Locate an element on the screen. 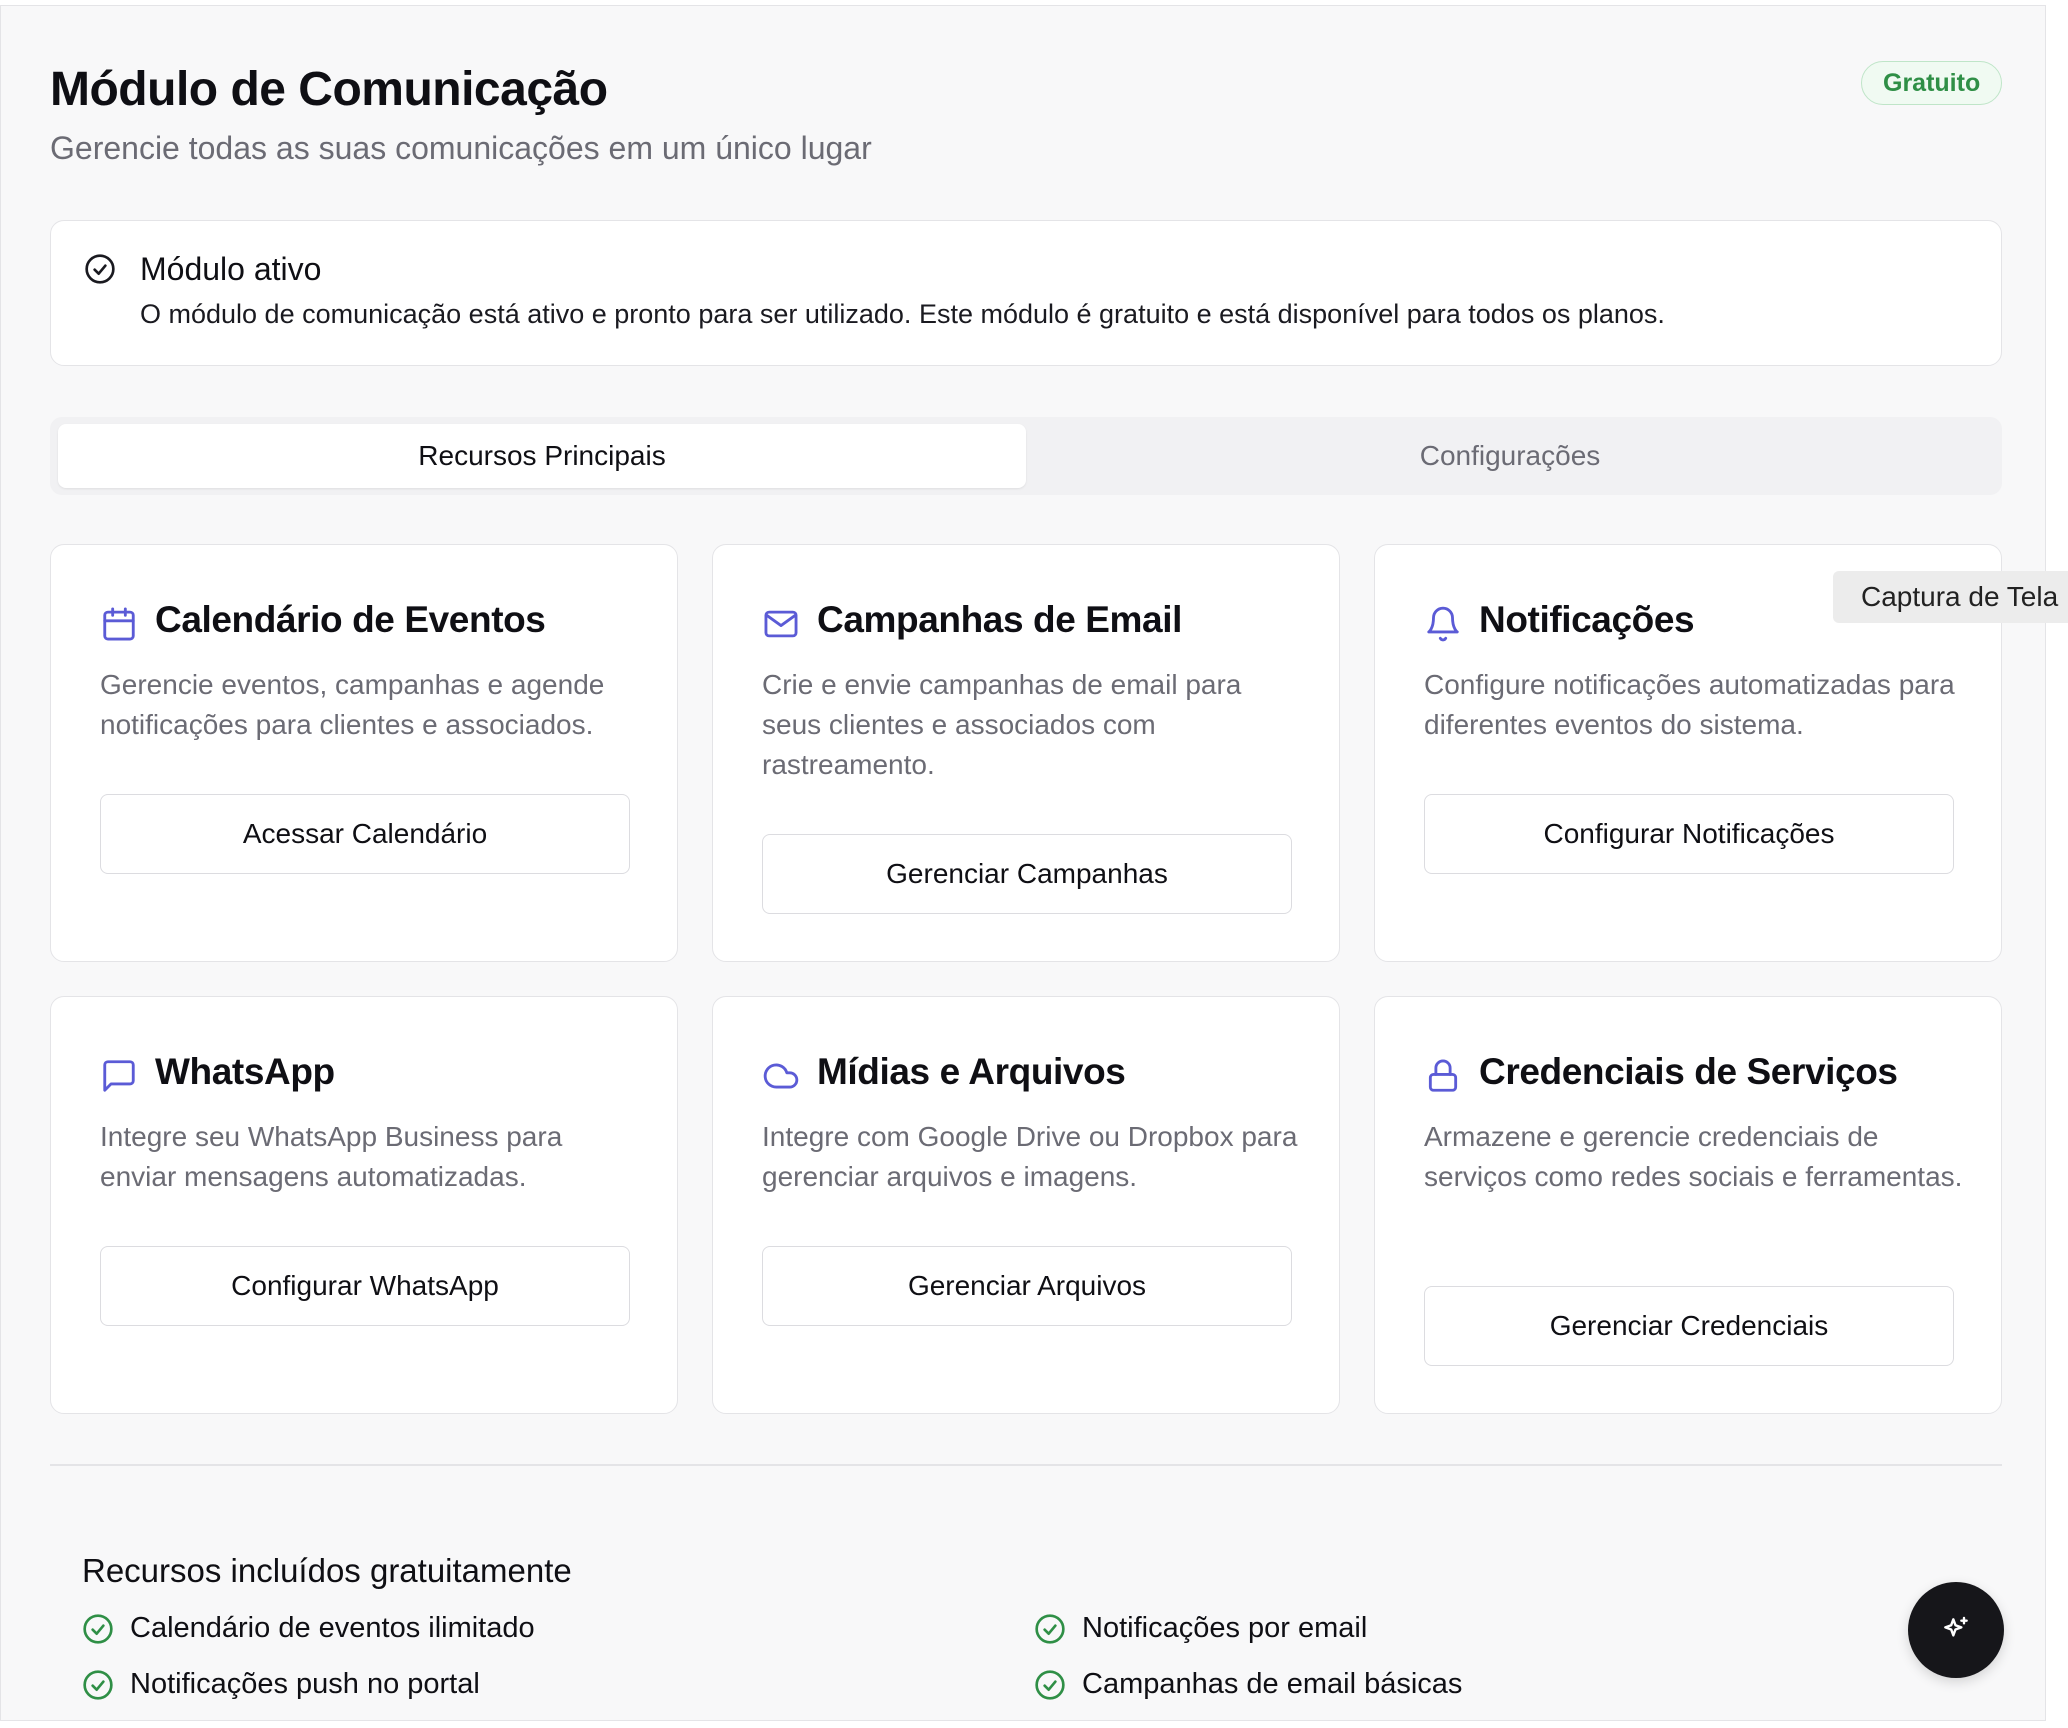 The height and width of the screenshot is (1728, 2068). configure-whatsapp-button: Configurar WhatsApp is located at coordinates (365, 1286).